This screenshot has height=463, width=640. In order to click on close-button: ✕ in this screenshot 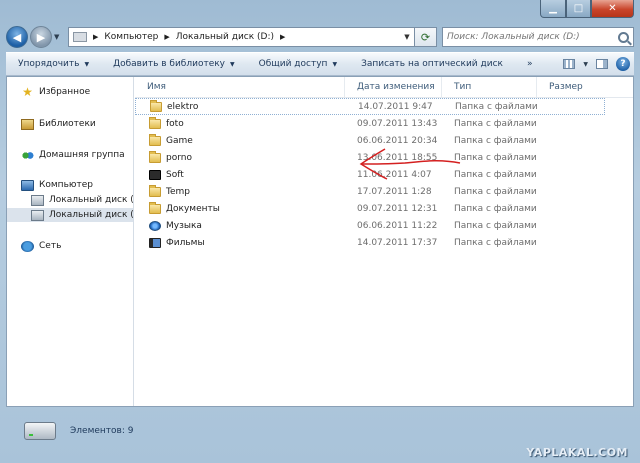, I will do `click(612, 9)`.